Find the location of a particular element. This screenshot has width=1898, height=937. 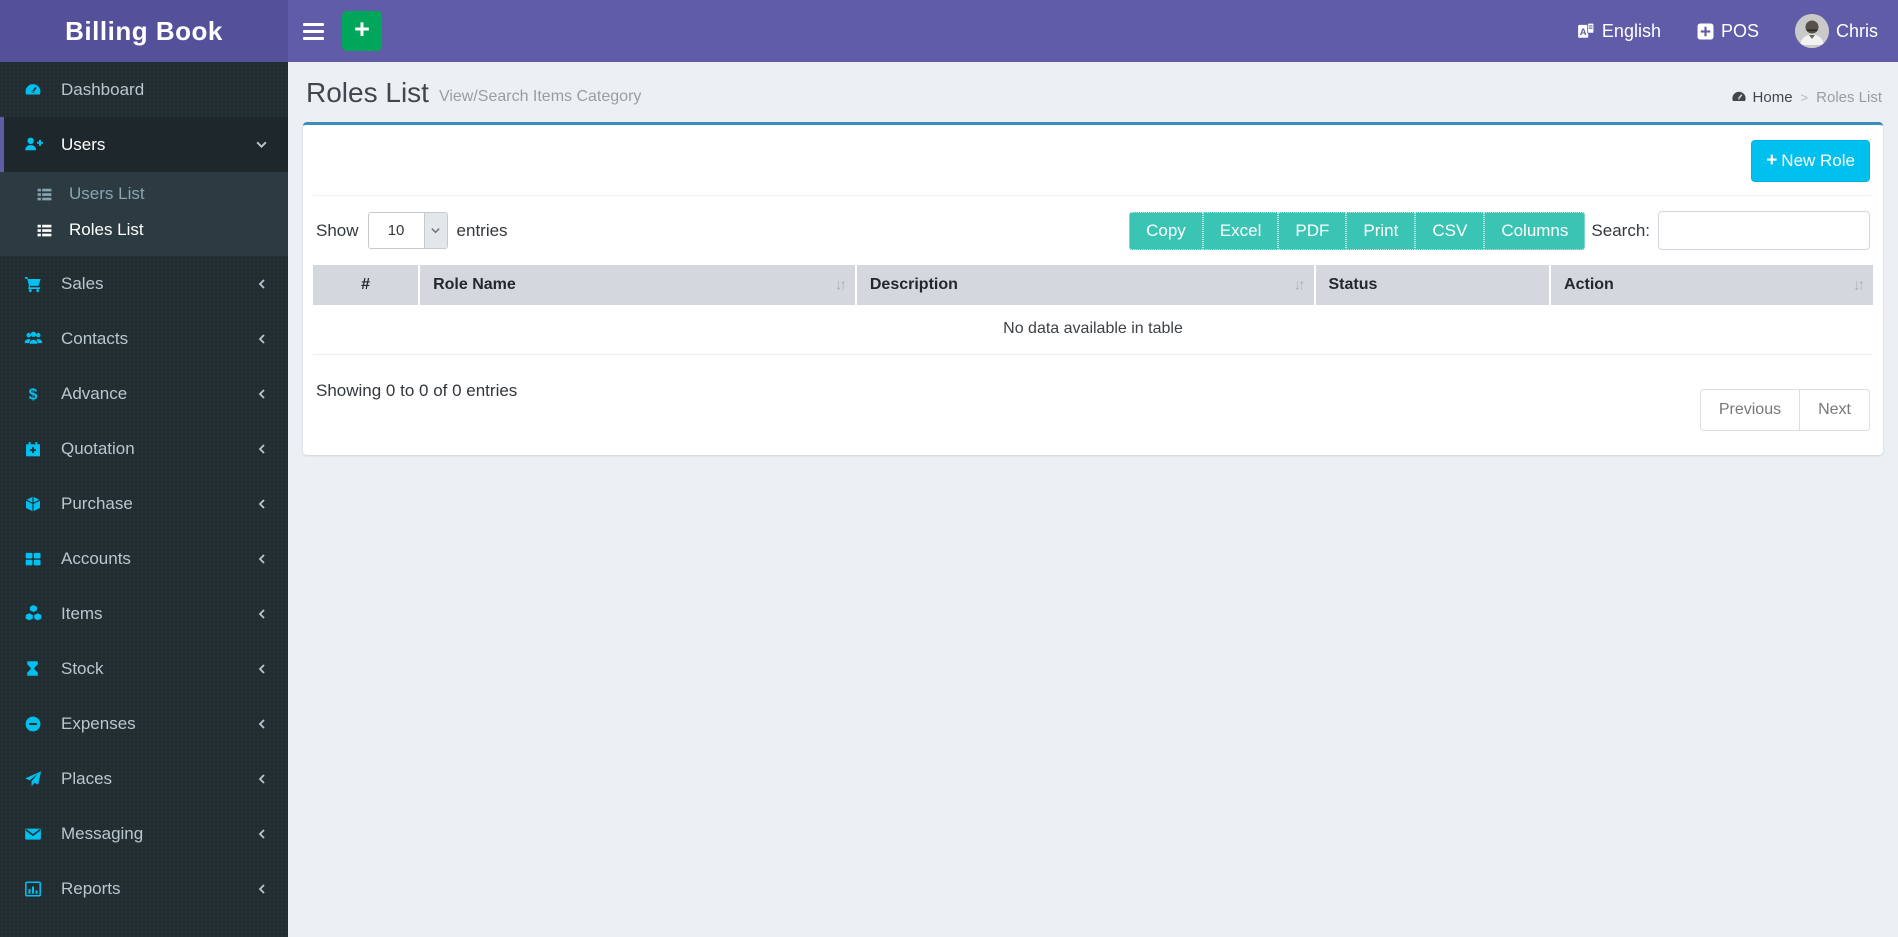

show-label: Show is located at coordinates (337, 230).